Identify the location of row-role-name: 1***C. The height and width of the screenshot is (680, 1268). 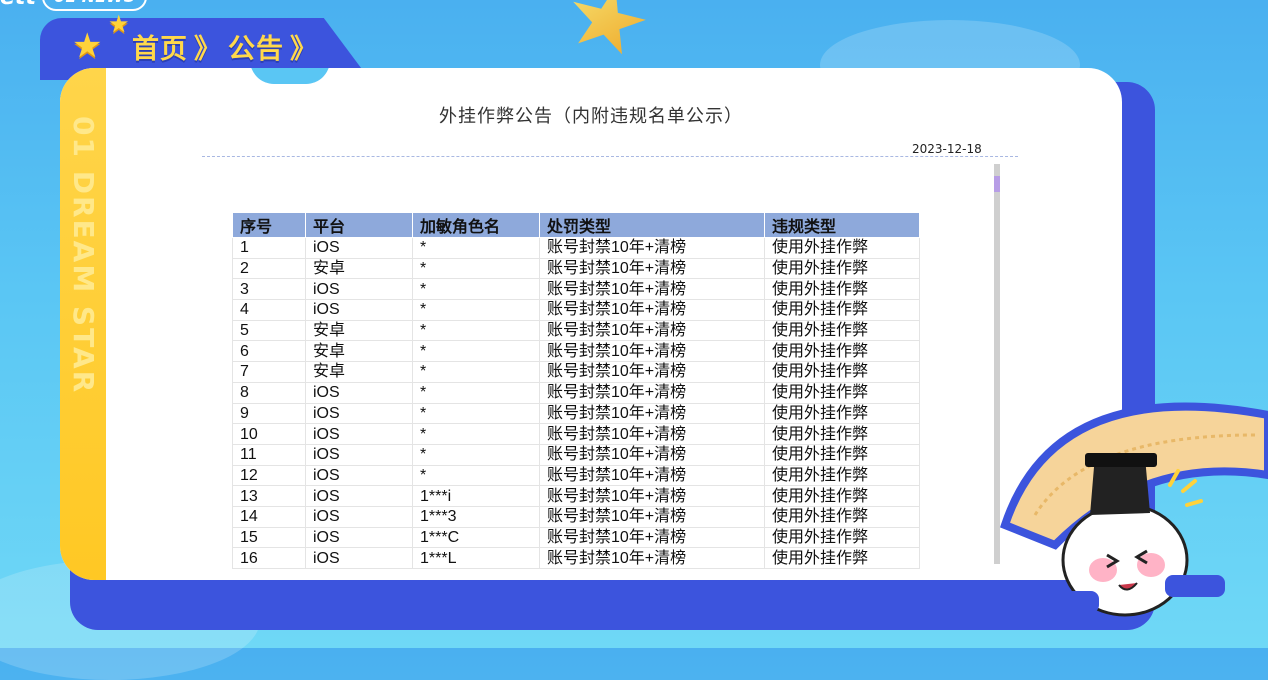
(476, 537).